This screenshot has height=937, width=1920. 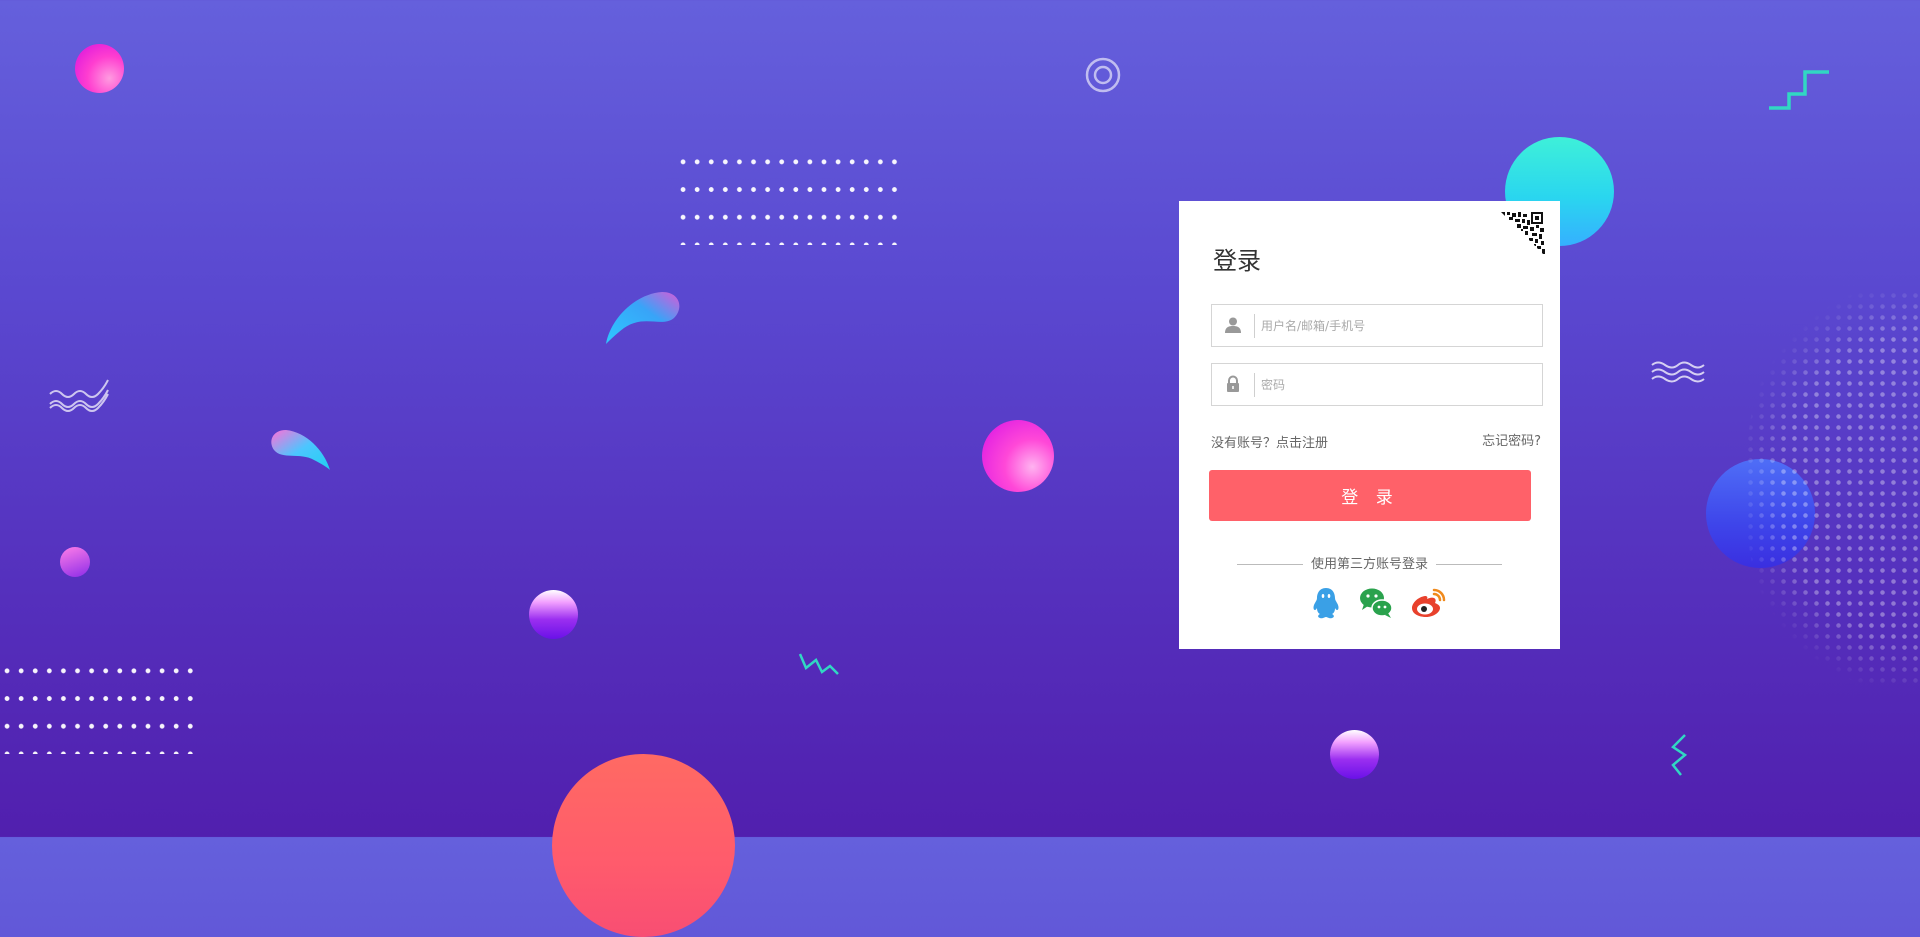 I want to click on username-input, so click(x=1396, y=325).